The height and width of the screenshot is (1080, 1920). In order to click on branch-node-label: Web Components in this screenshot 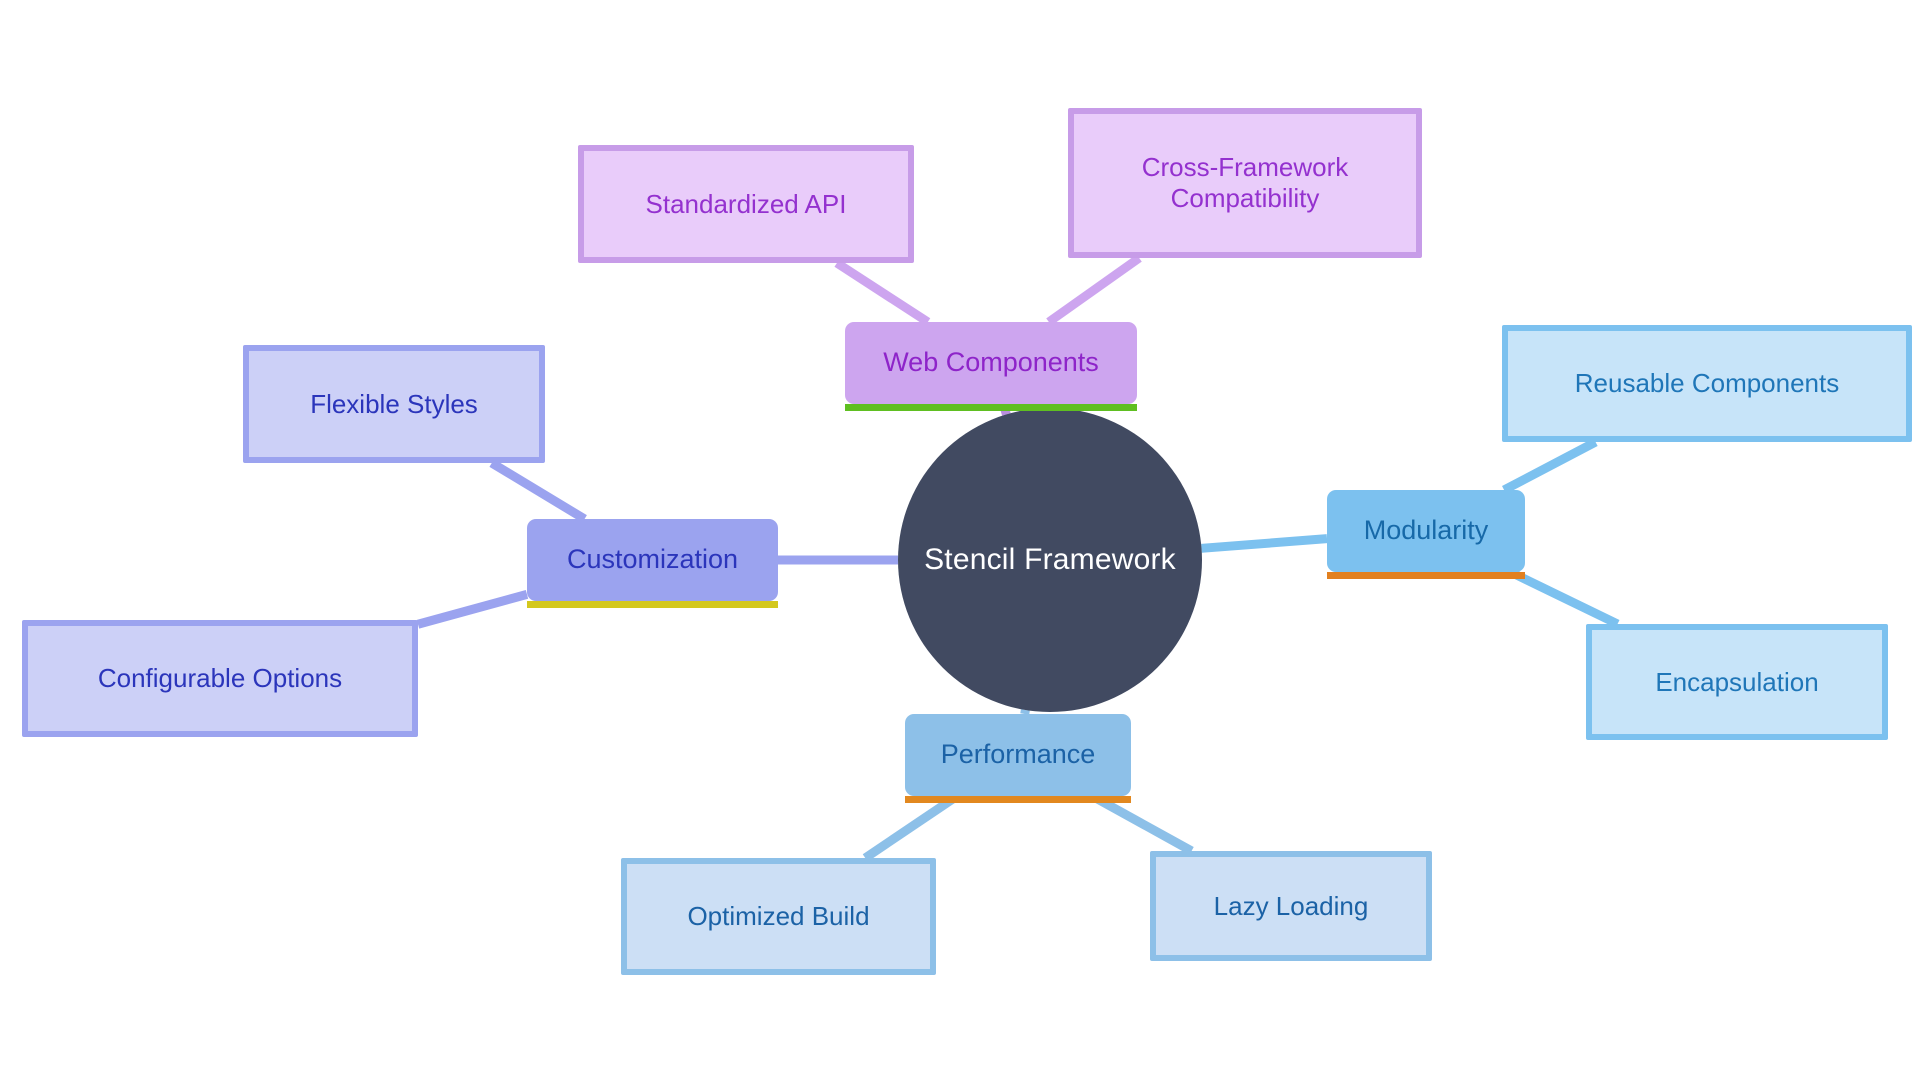, I will do `click(991, 362)`.